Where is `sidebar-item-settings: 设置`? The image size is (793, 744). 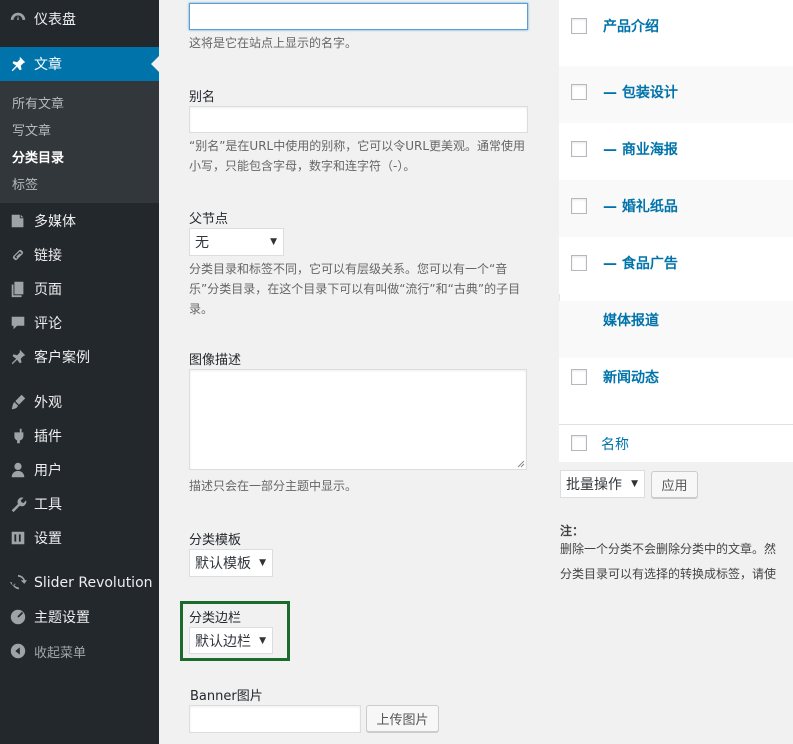
sidebar-item-settings: 设置 is located at coordinates (79, 538).